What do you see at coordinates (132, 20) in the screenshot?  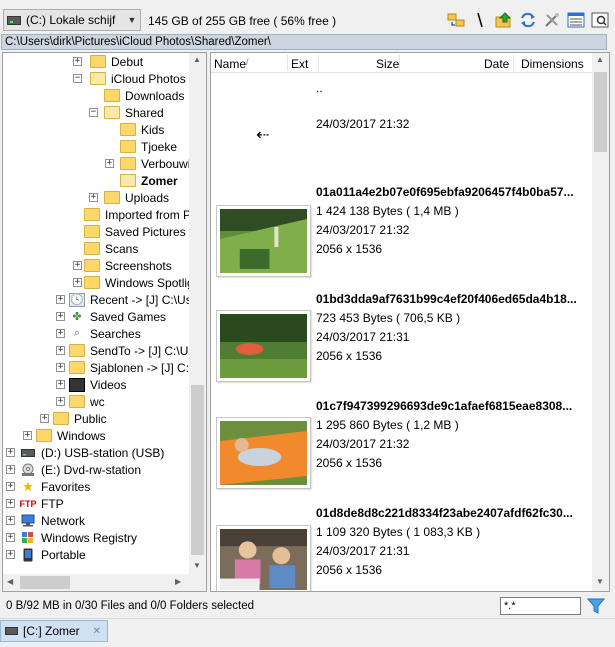 I see `chevron-down-icon: ▼` at bounding box center [132, 20].